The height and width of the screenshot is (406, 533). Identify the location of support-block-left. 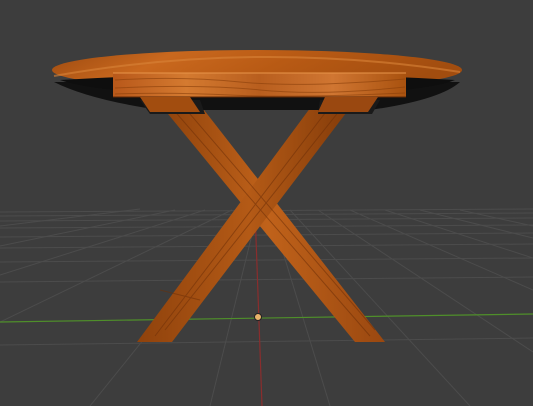
(170, 104).